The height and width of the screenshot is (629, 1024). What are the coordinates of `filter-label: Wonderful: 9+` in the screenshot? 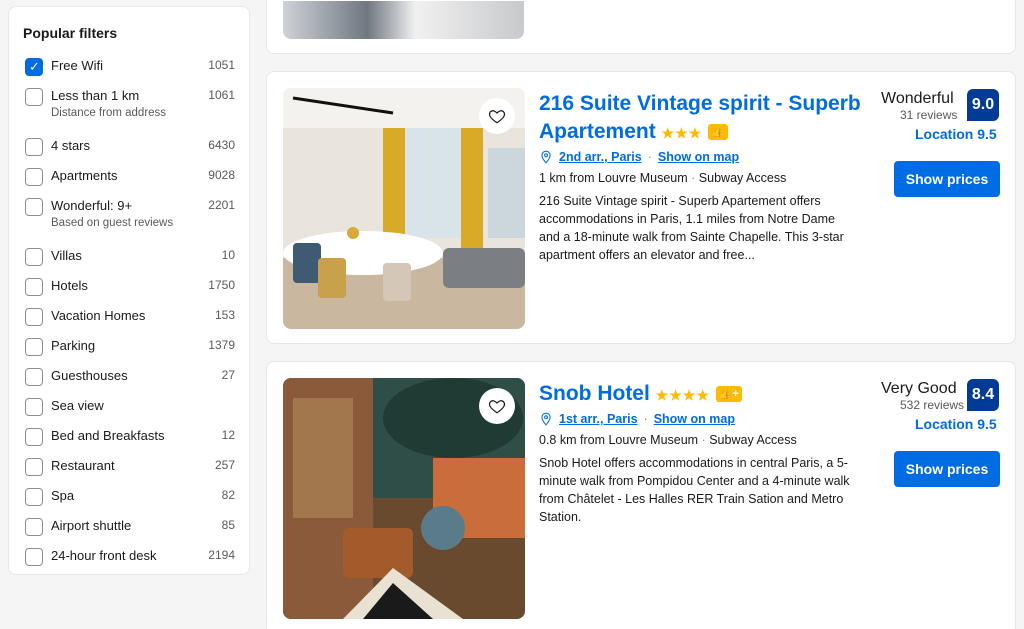 It's located at (92, 205).